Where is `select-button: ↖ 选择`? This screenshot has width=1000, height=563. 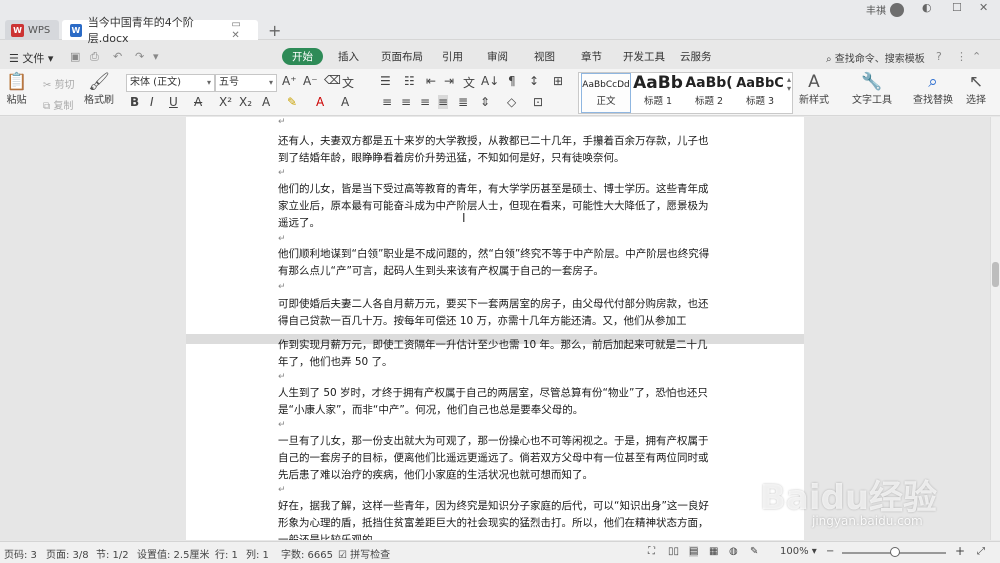
select-button: ↖ 选择 is located at coordinates (976, 89).